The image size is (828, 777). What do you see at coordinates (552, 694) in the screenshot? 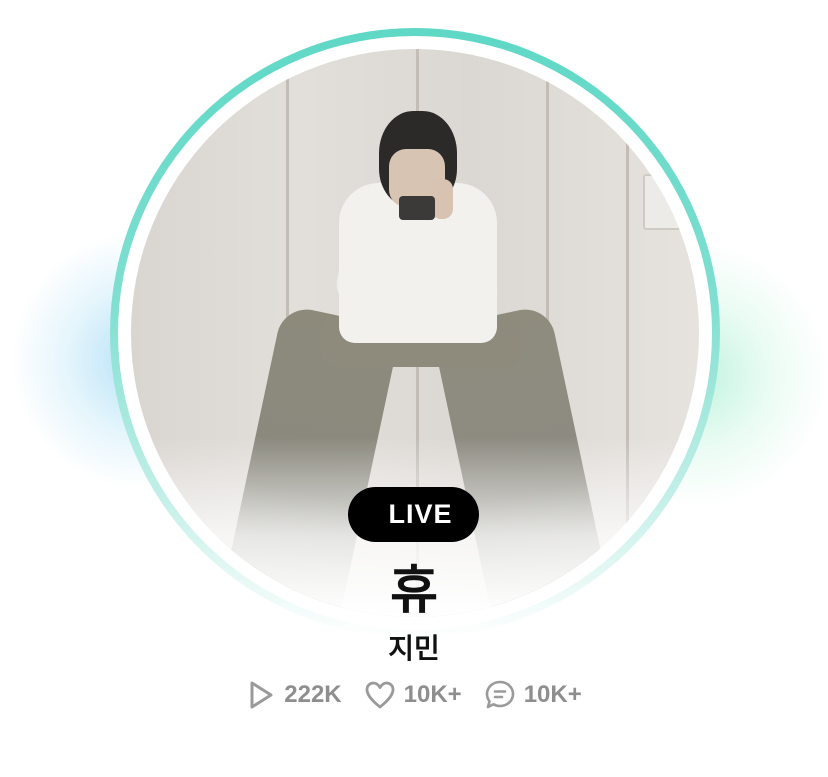
I see `comments-count: 10K+` at bounding box center [552, 694].